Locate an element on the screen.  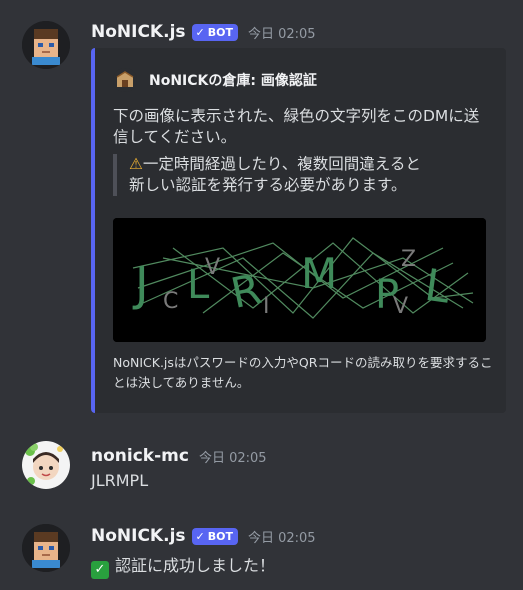
captcha-glyph-M: M is located at coordinates (319, 273).